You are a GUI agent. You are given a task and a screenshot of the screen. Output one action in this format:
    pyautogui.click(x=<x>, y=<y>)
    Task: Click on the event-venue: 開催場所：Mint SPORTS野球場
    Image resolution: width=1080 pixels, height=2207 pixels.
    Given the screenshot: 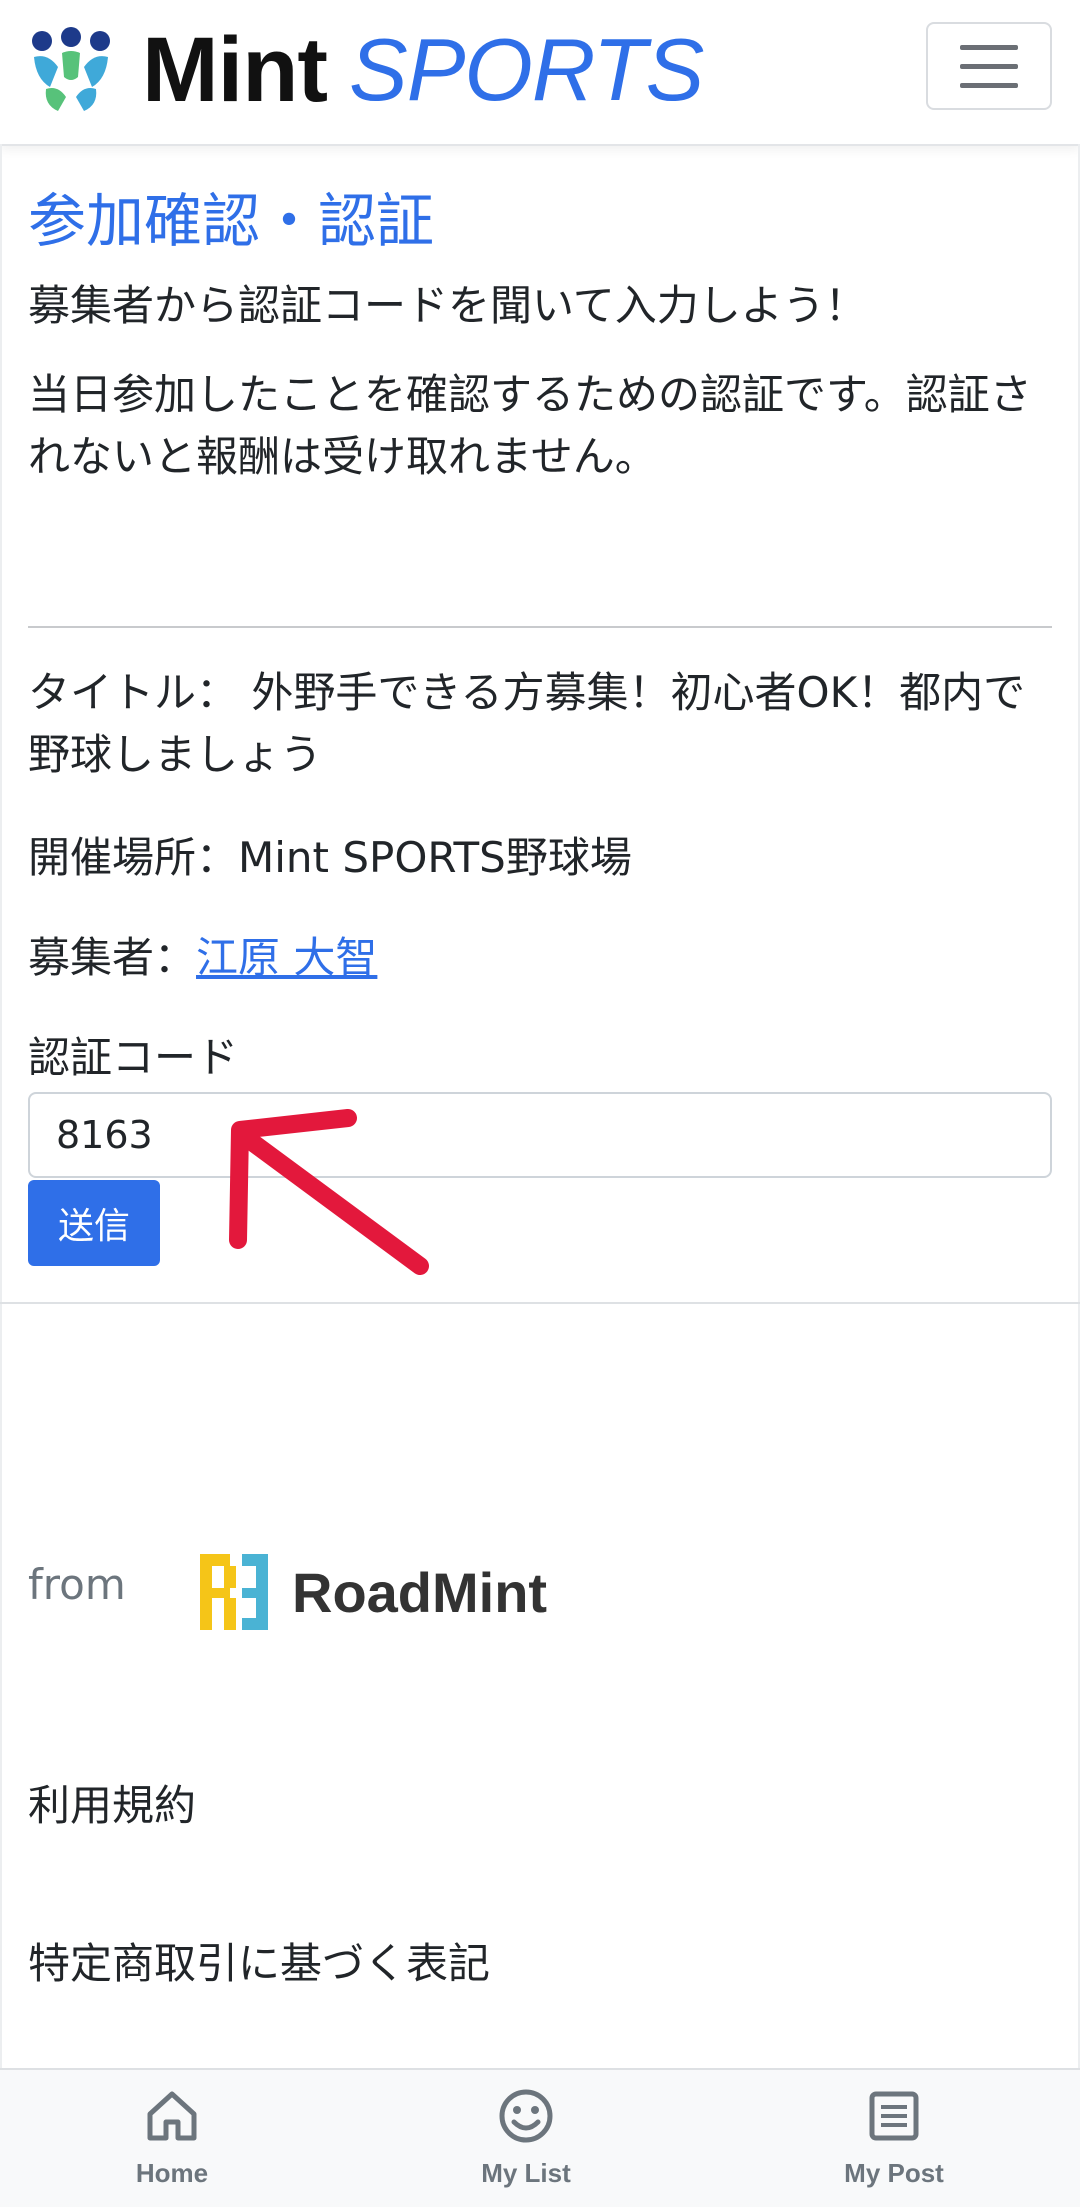 What is the action you would take?
    pyautogui.click(x=330, y=857)
    